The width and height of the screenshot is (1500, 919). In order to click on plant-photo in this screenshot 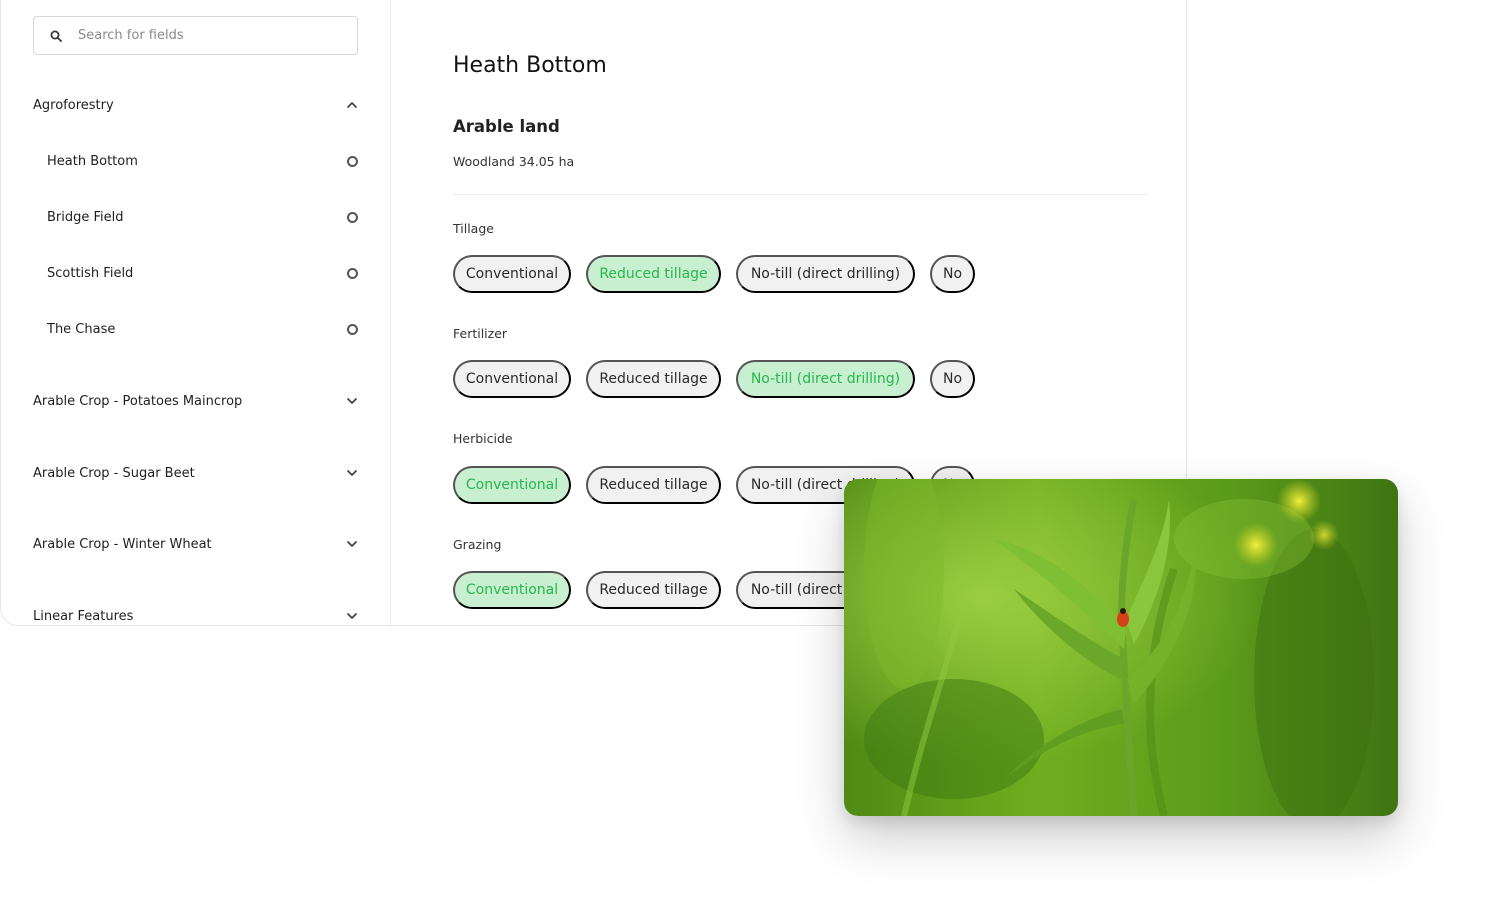, I will do `click(1121, 647)`.